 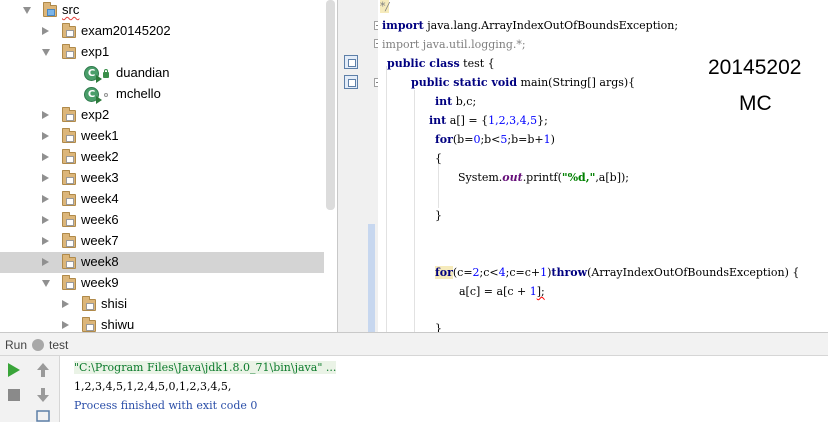 I want to click on code-number: 1, so click(x=547, y=139).